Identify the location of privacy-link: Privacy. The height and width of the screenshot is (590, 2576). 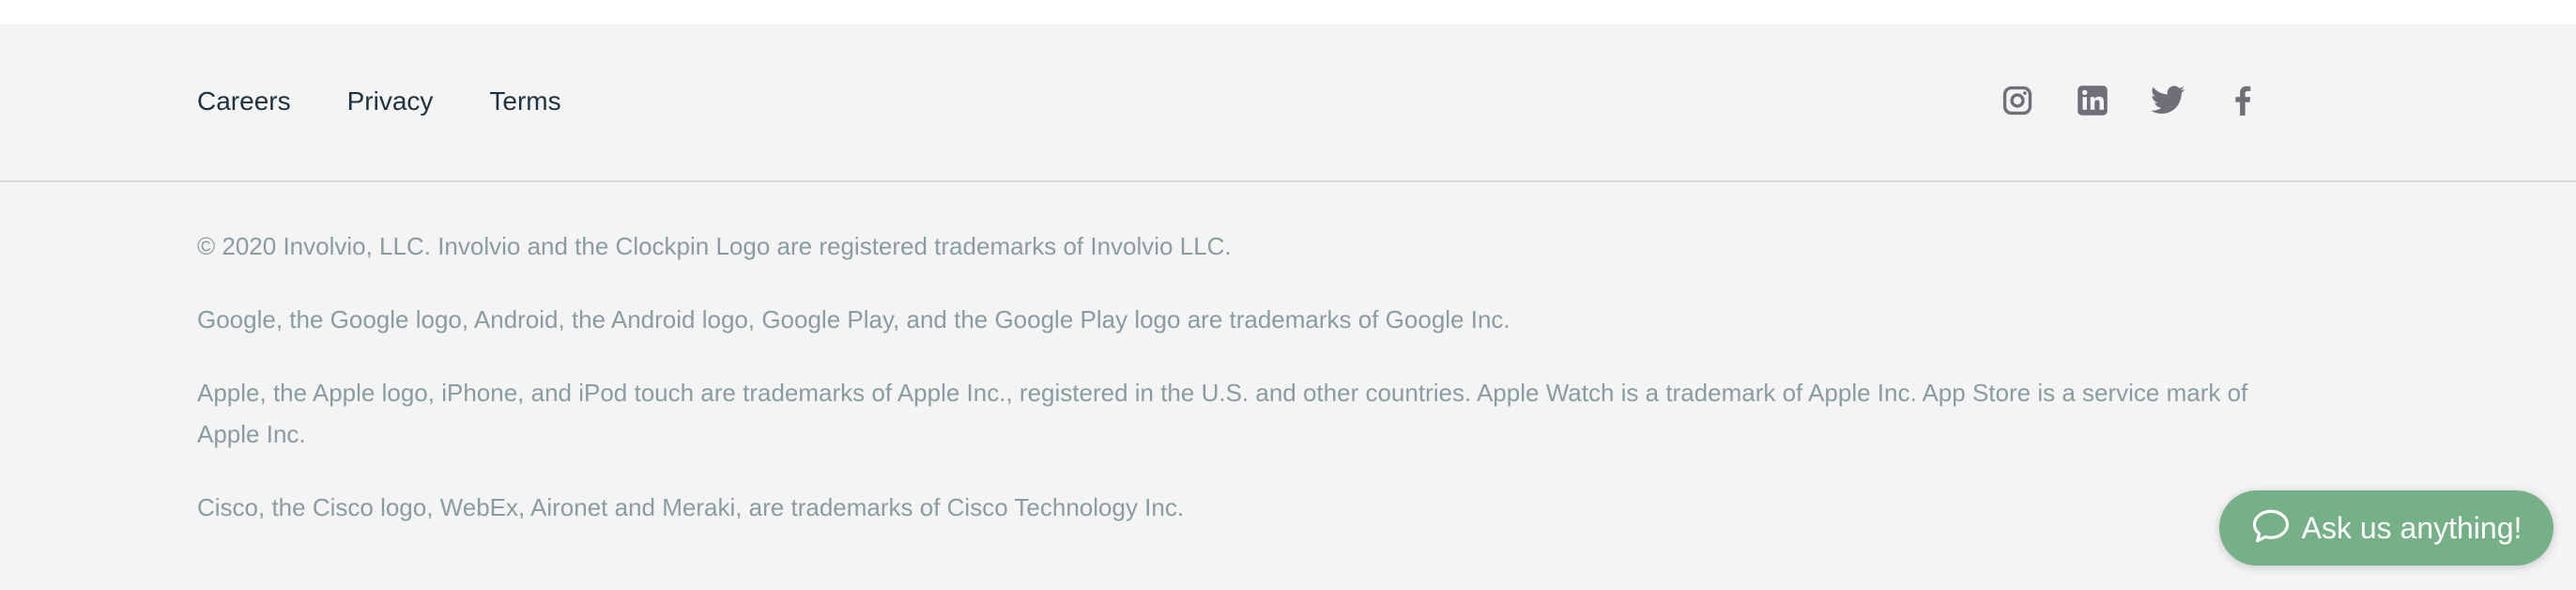
(391, 101).